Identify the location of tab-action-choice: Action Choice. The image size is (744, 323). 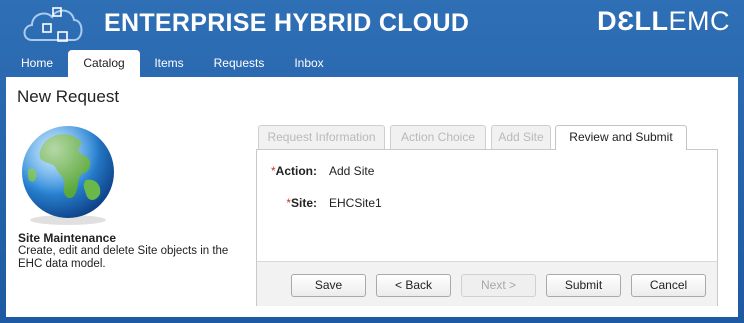
(438, 137).